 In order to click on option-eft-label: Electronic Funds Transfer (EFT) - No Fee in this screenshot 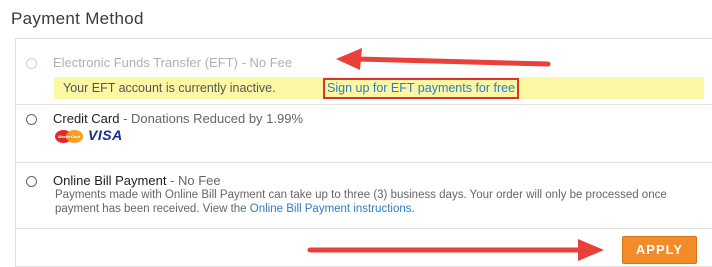, I will do `click(172, 62)`.